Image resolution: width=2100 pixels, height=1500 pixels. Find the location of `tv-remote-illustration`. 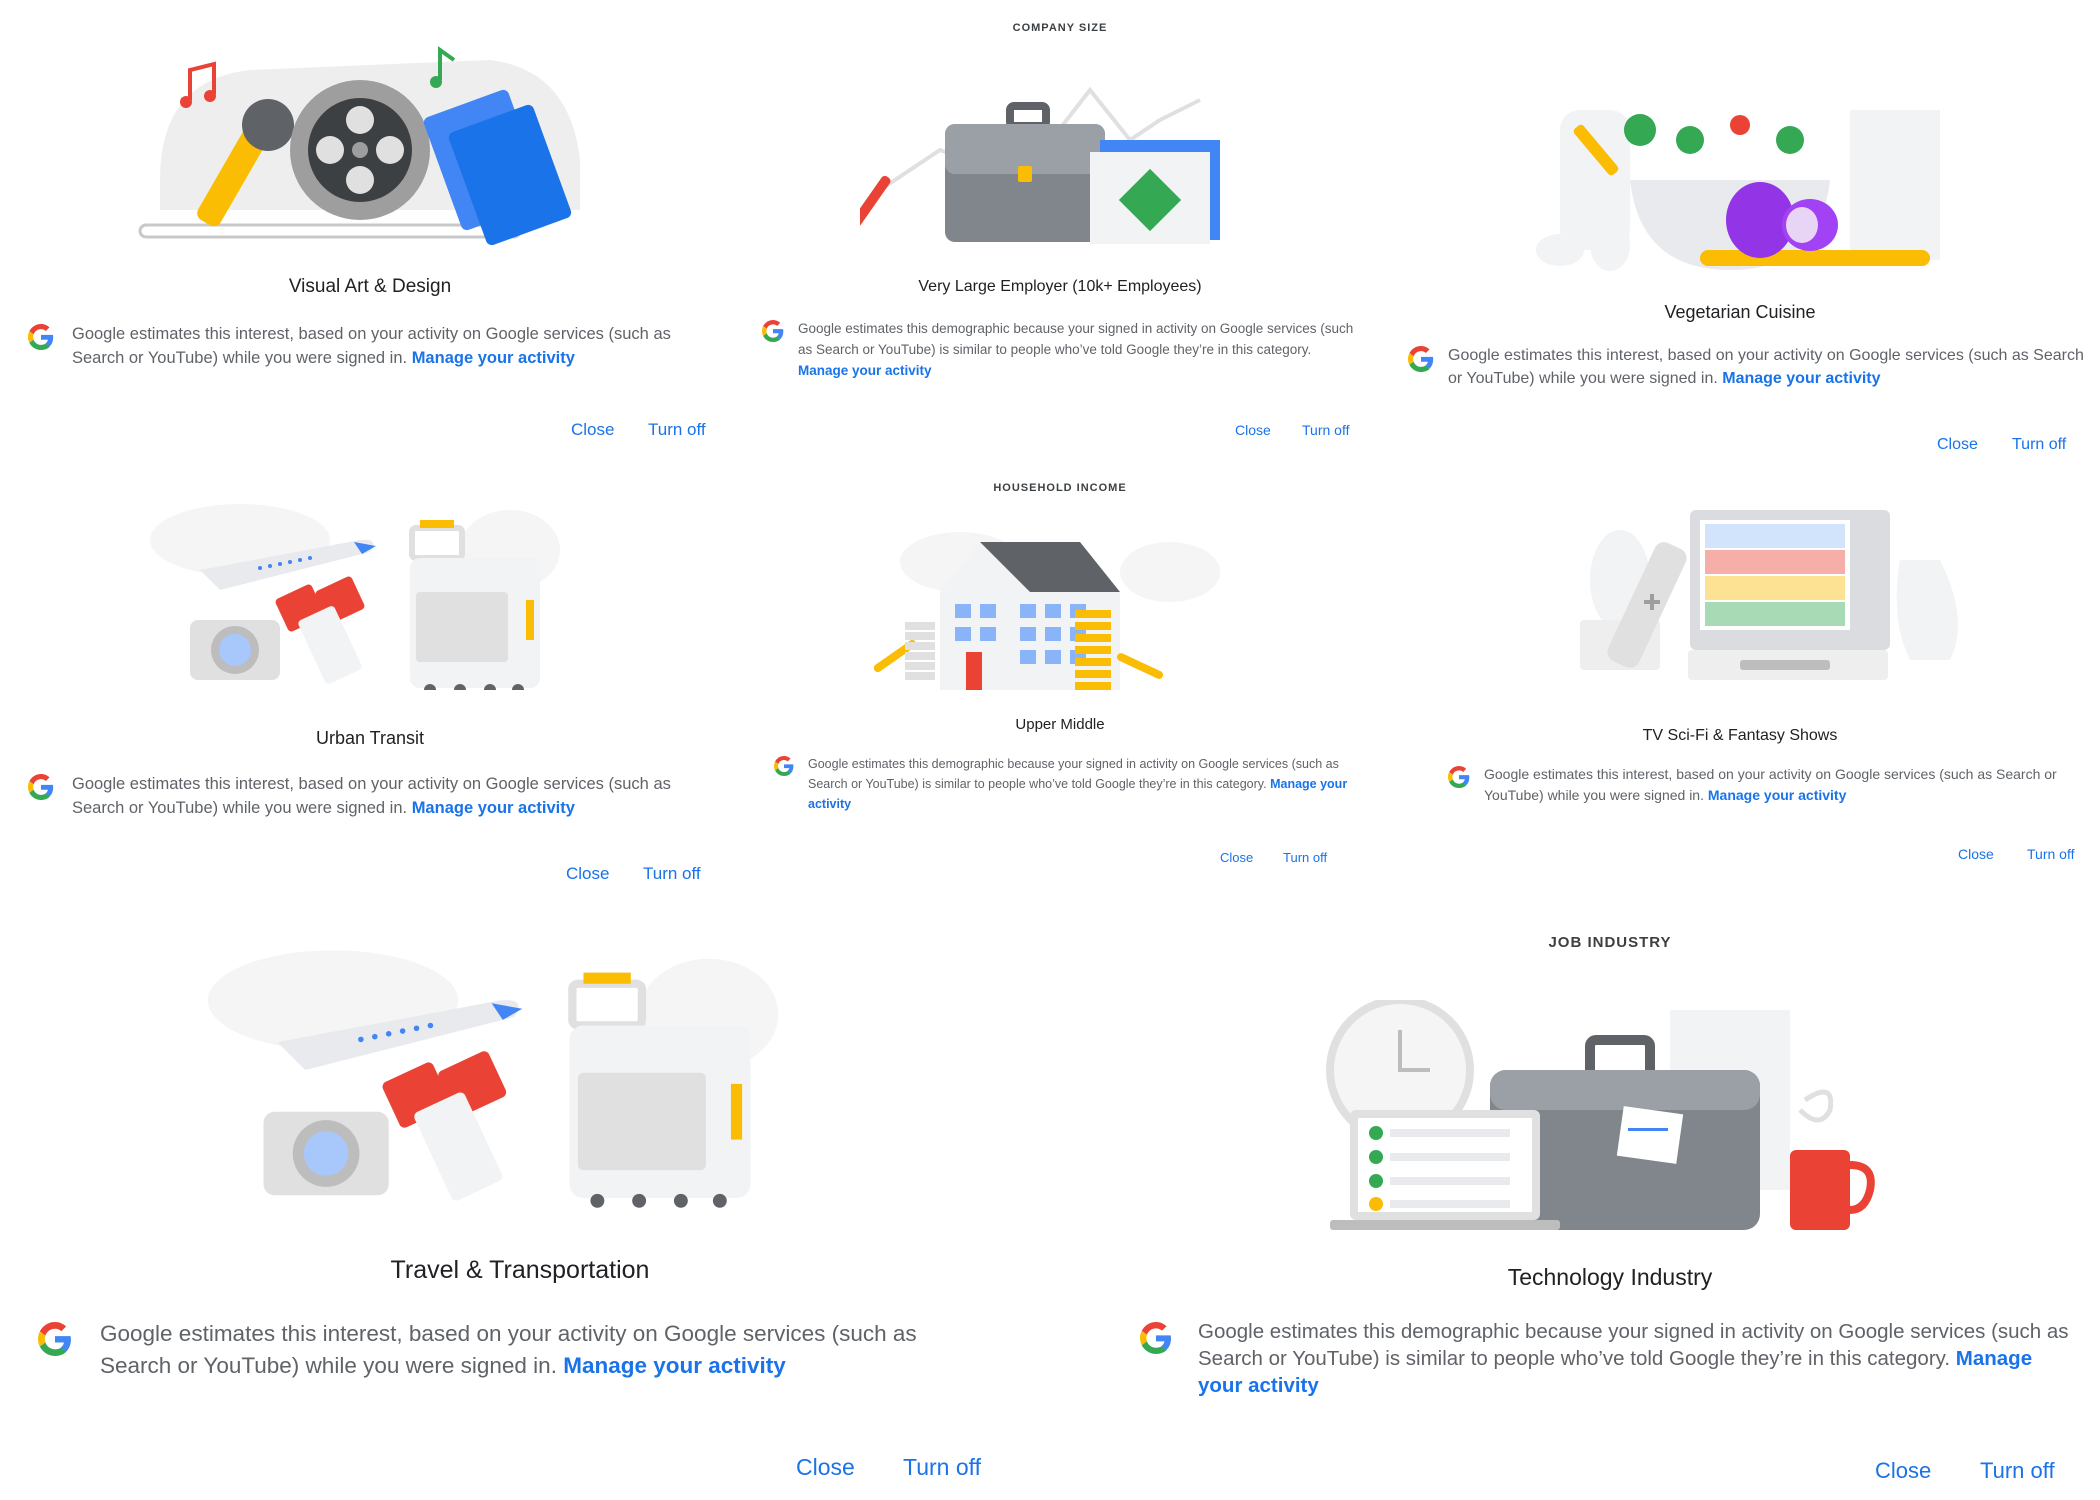

tv-remote-illustration is located at coordinates (1770, 595).